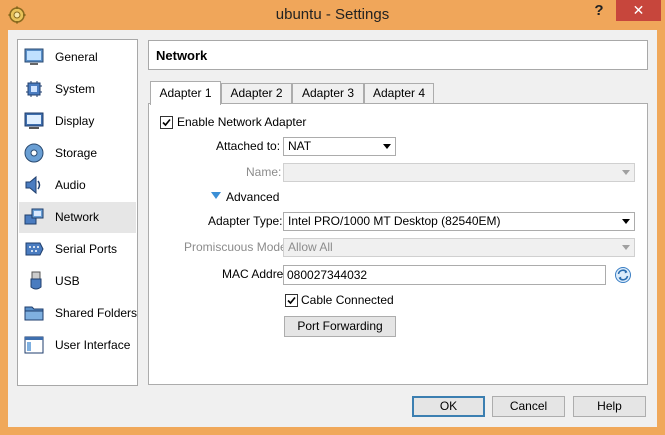 This screenshot has width=665, height=435. Describe the element at coordinates (459, 172) in the screenshot. I see `name-select` at that location.